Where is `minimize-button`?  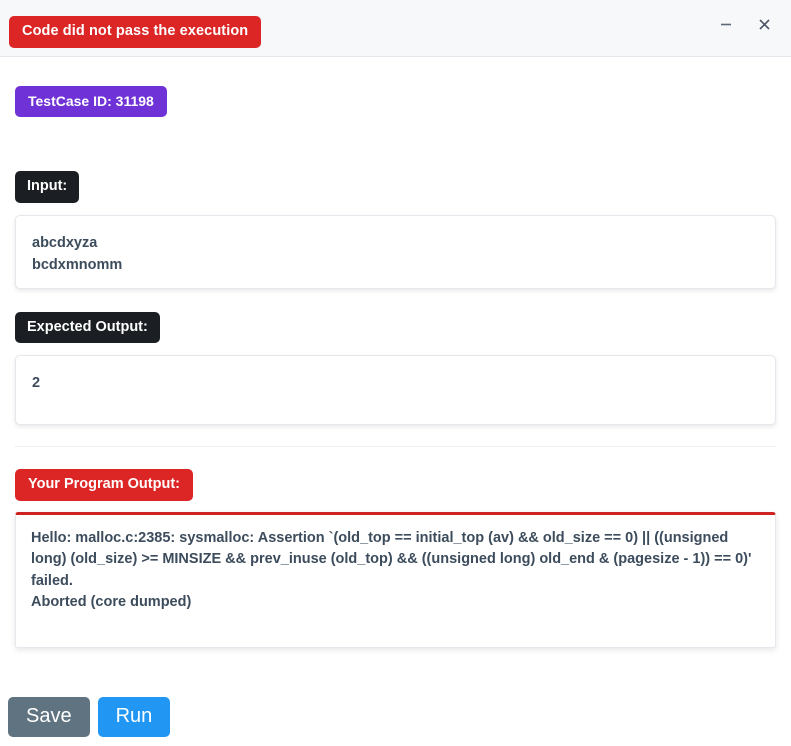
minimize-button is located at coordinates (726, 24).